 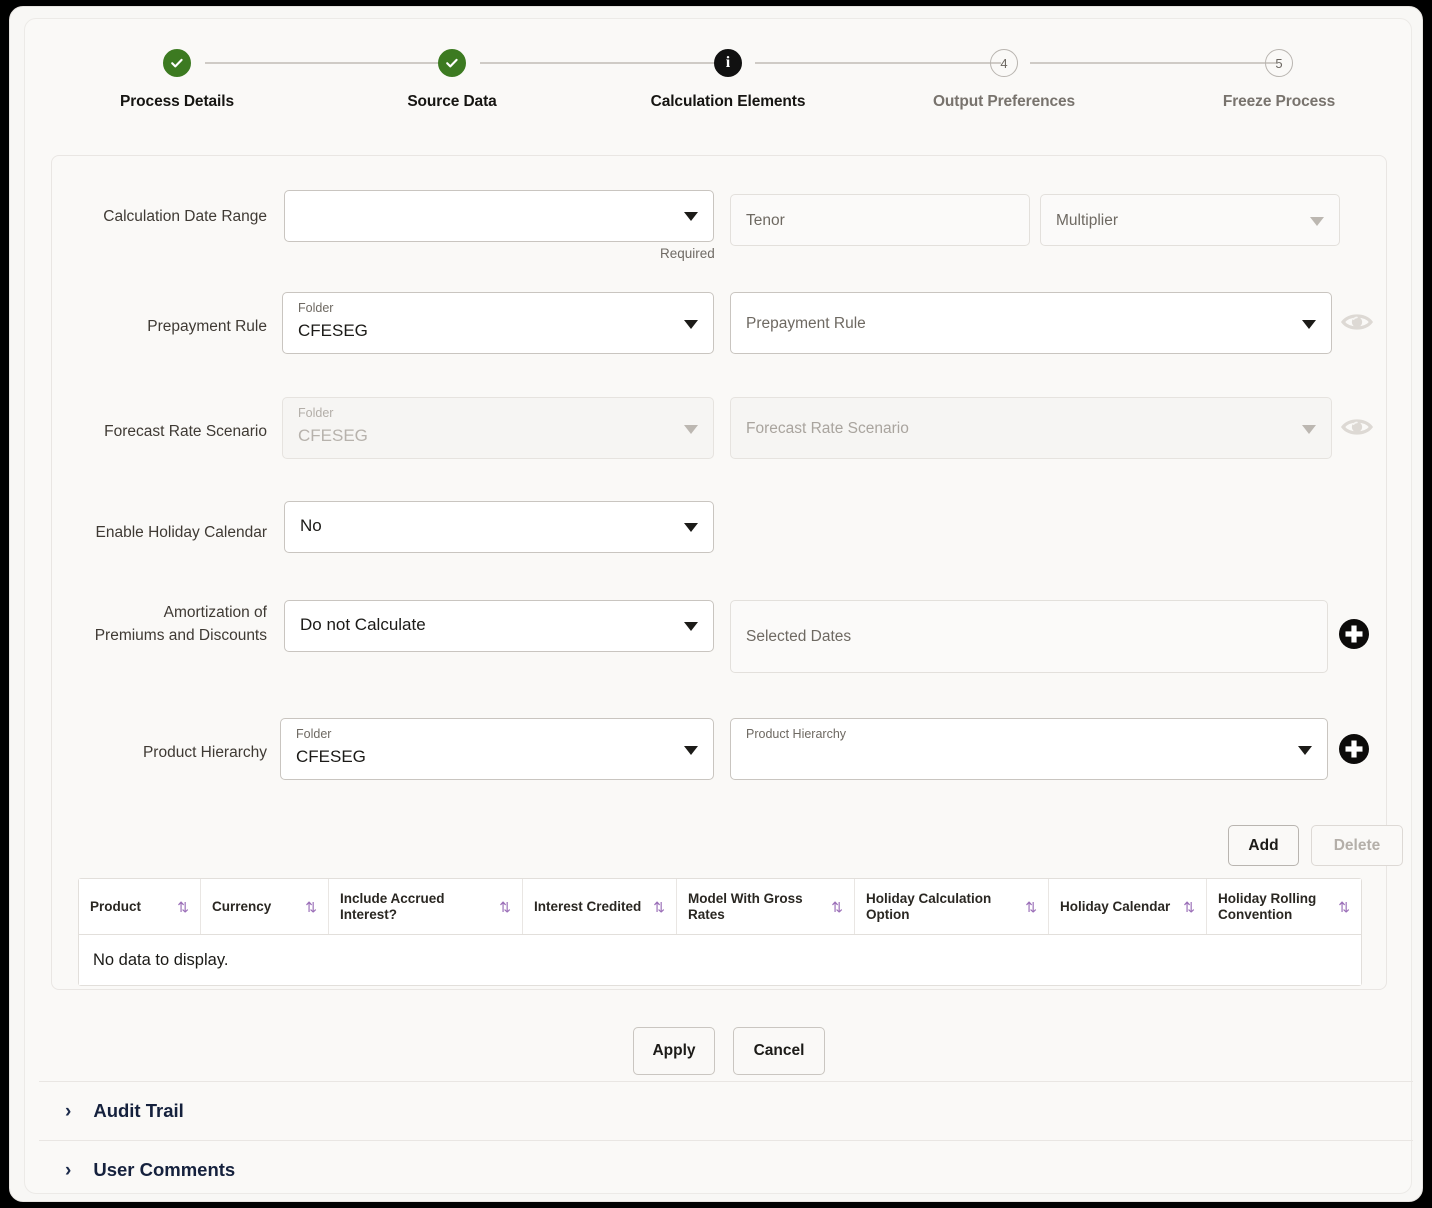 What do you see at coordinates (687, 253) in the screenshot?
I see `calculation-date-range-required-hint: Required` at bounding box center [687, 253].